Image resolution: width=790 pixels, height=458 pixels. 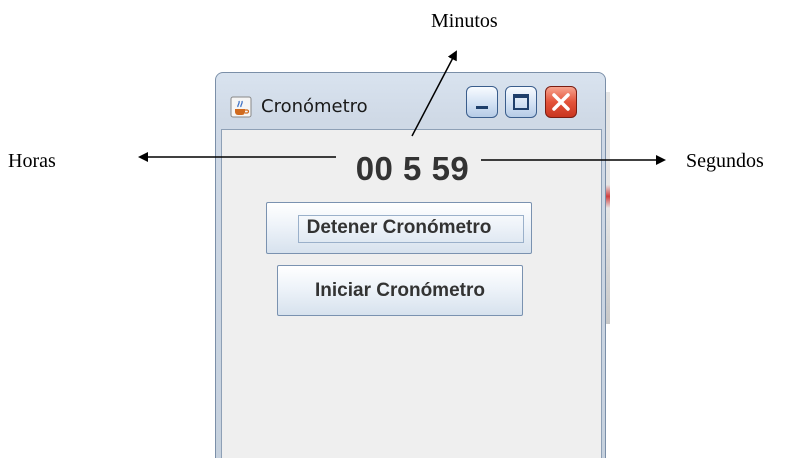 What do you see at coordinates (434, 93) in the screenshot?
I see `minutes-arrow` at bounding box center [434, 93].